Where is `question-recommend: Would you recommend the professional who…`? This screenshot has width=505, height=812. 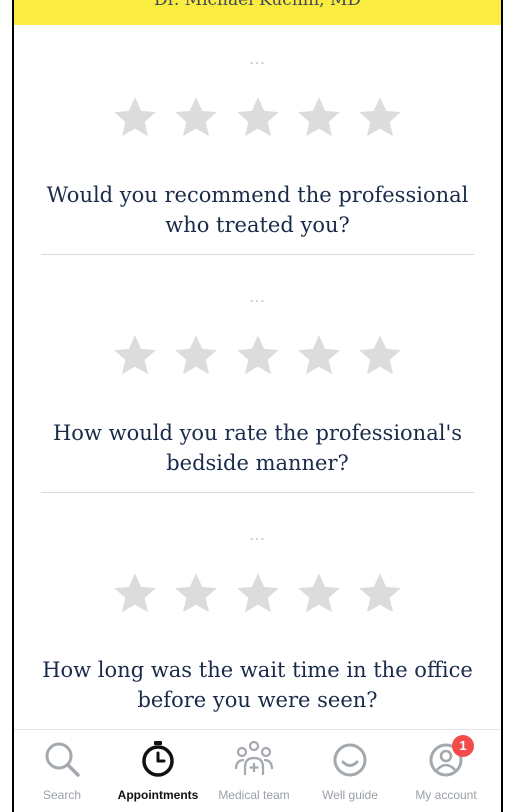 question-recommend: Would you recommend the professional who… is located at coordinates (257, 210).